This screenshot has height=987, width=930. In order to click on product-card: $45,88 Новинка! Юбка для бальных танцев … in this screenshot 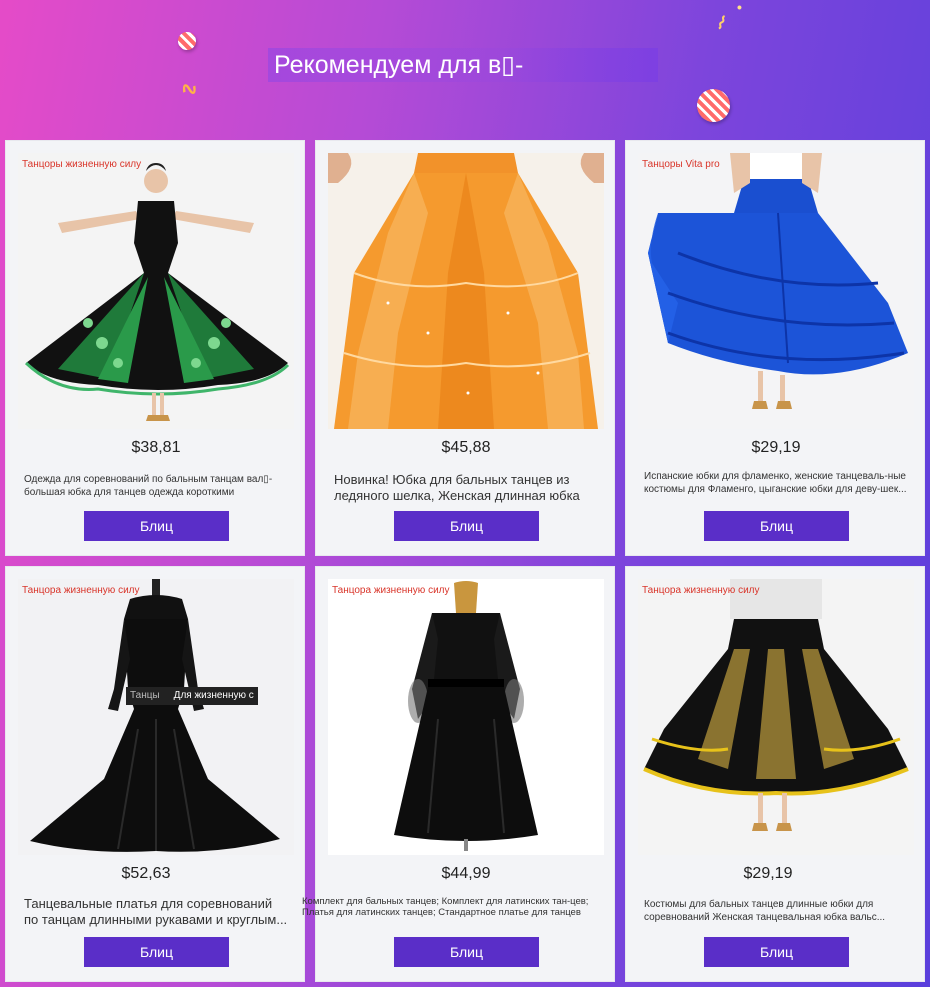, I will do `click(465, 348)`.